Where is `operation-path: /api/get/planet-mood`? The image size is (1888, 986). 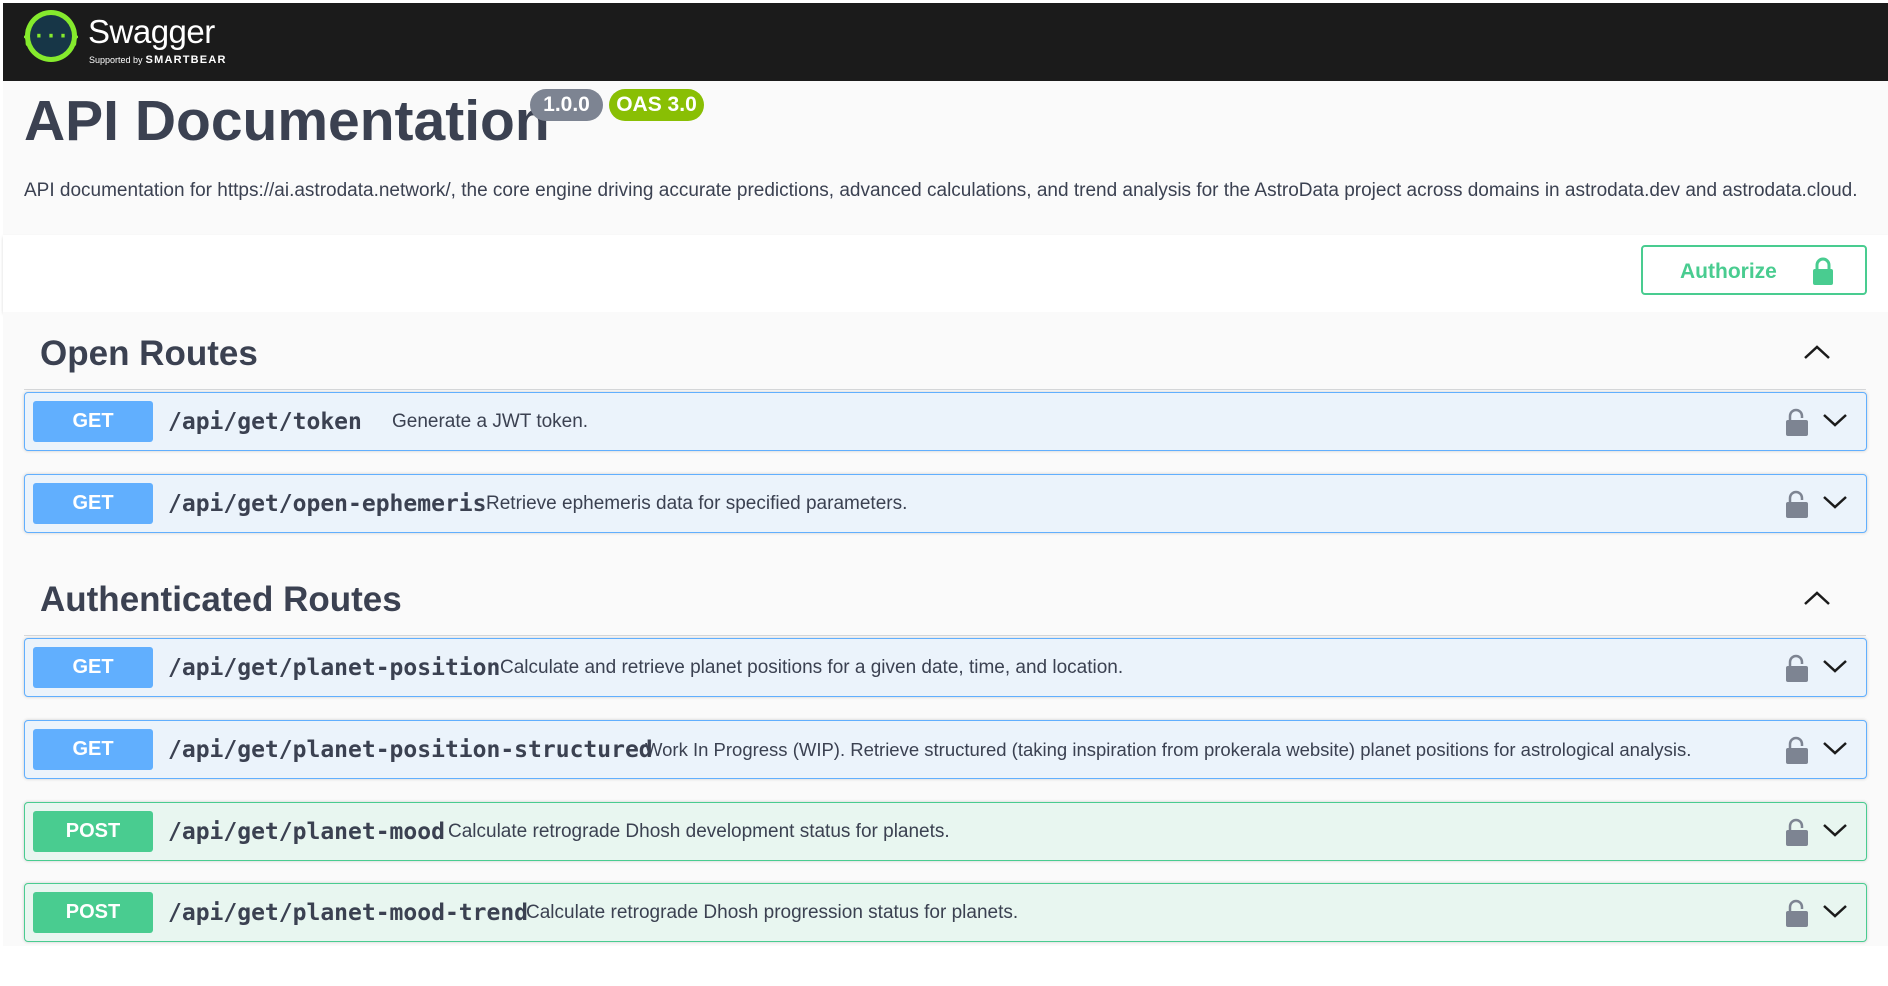 operation-path: /api/get/planet-mood is located at coordinates (306, 832).